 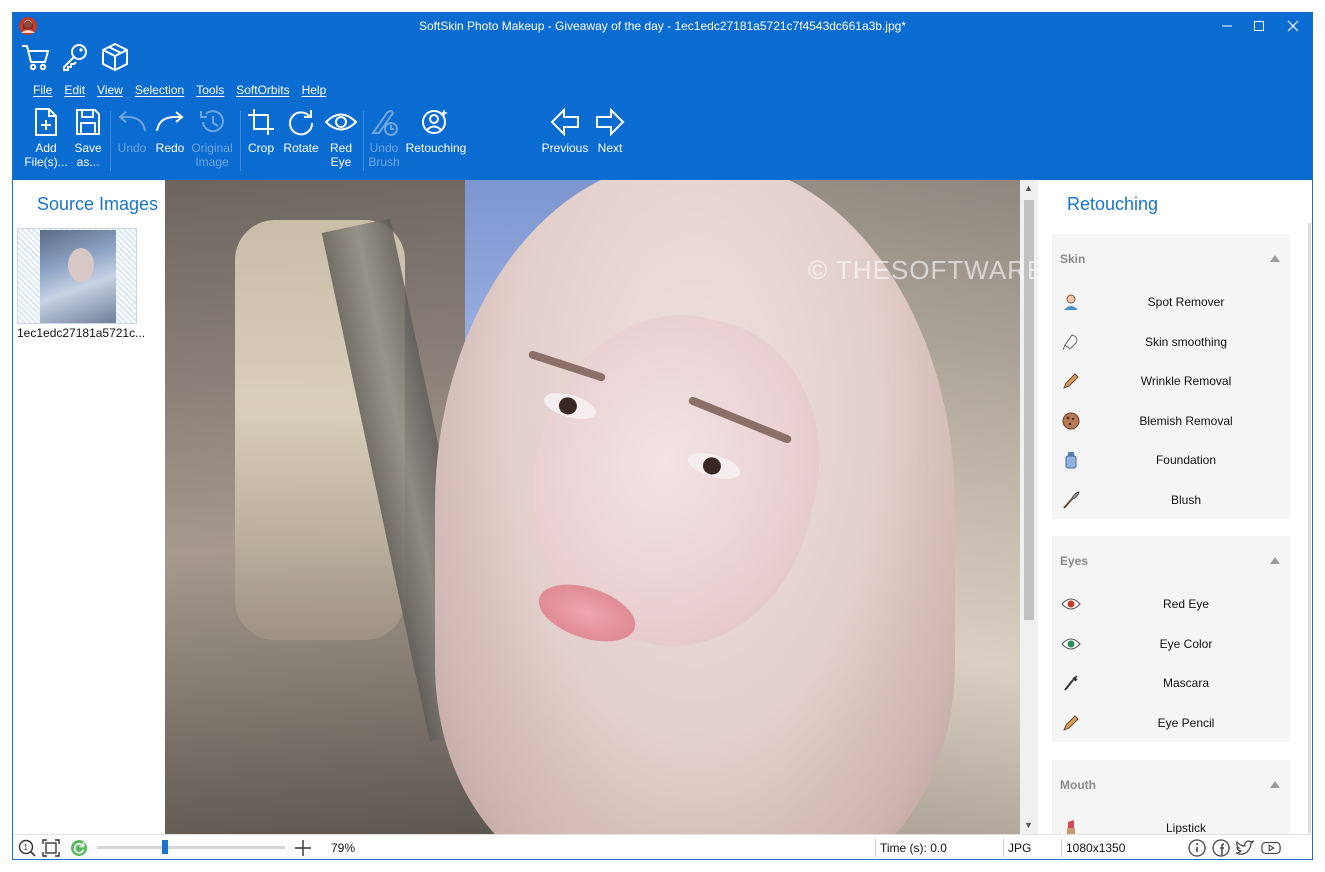 What do you see at coordinates (1071, 723) in the screenshot?
I see `eye-pencil-icon` at bounding box center [1071, 723].